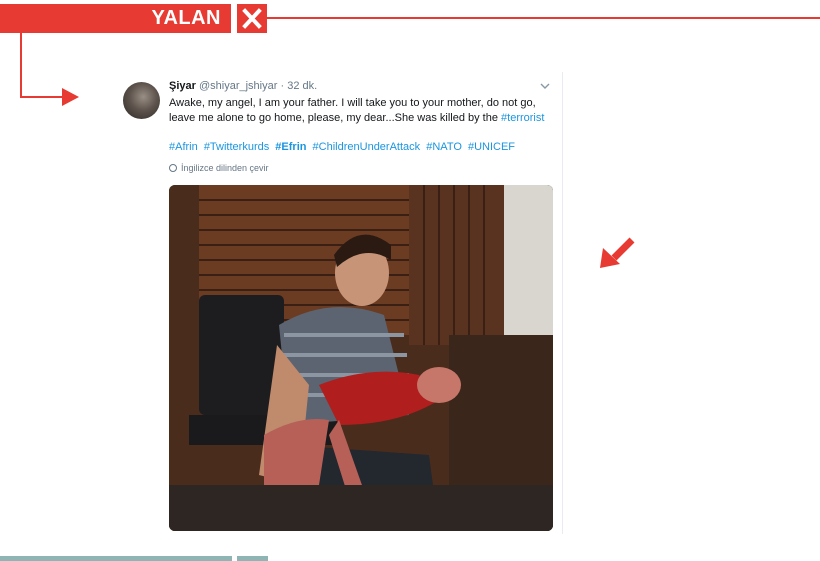  I want to click on connector-arrow-icon, so click(49, 69).